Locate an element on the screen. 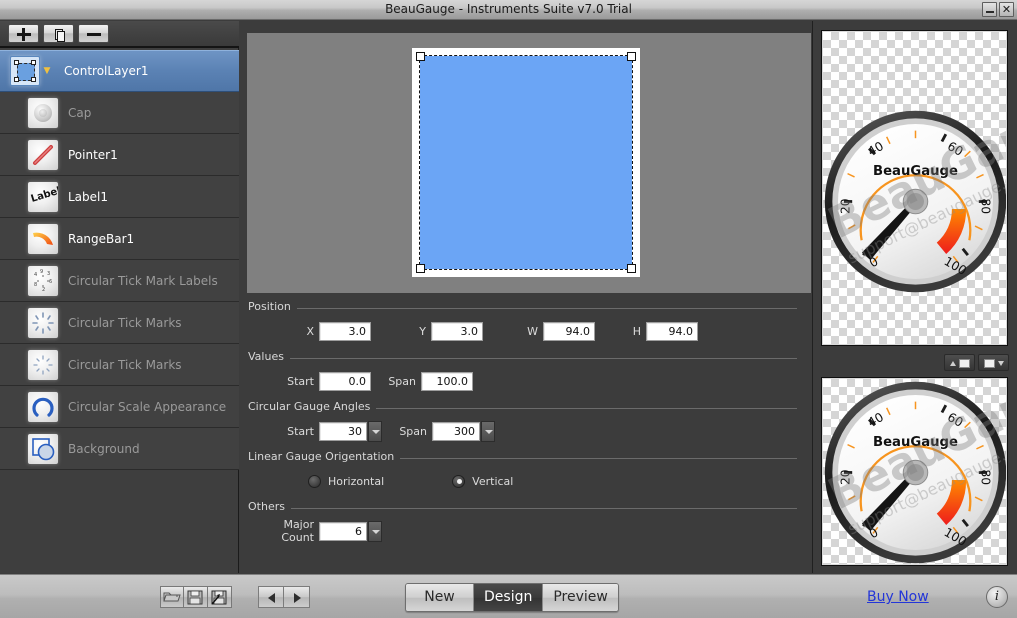 Image resolution: width=1017 pixels, height=618 pixels. open-button is located at coordinates (172, 597).